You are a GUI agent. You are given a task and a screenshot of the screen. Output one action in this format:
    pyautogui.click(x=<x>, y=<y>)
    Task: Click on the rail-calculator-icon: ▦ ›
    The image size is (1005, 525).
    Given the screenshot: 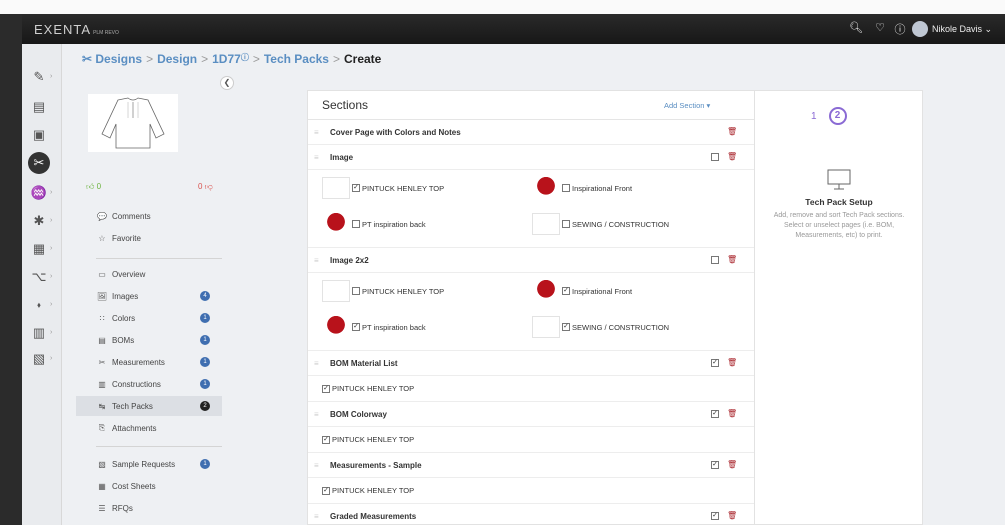 What is the action you would take?
    pyautogui.click(x=40, y=249)
    